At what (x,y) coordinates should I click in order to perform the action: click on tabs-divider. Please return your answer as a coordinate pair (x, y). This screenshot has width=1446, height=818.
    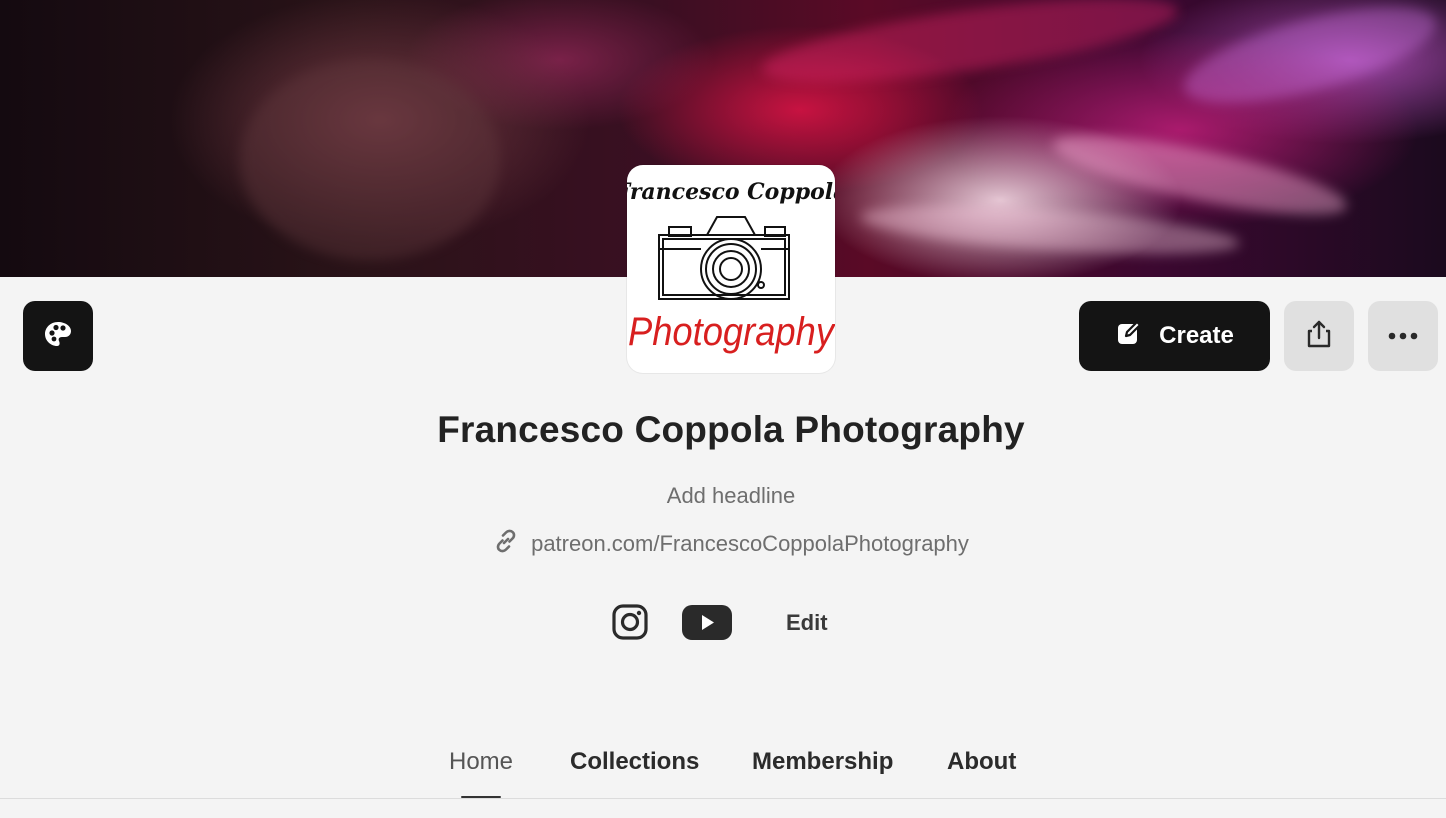
    Looking at the image, I should click on (723, 798).